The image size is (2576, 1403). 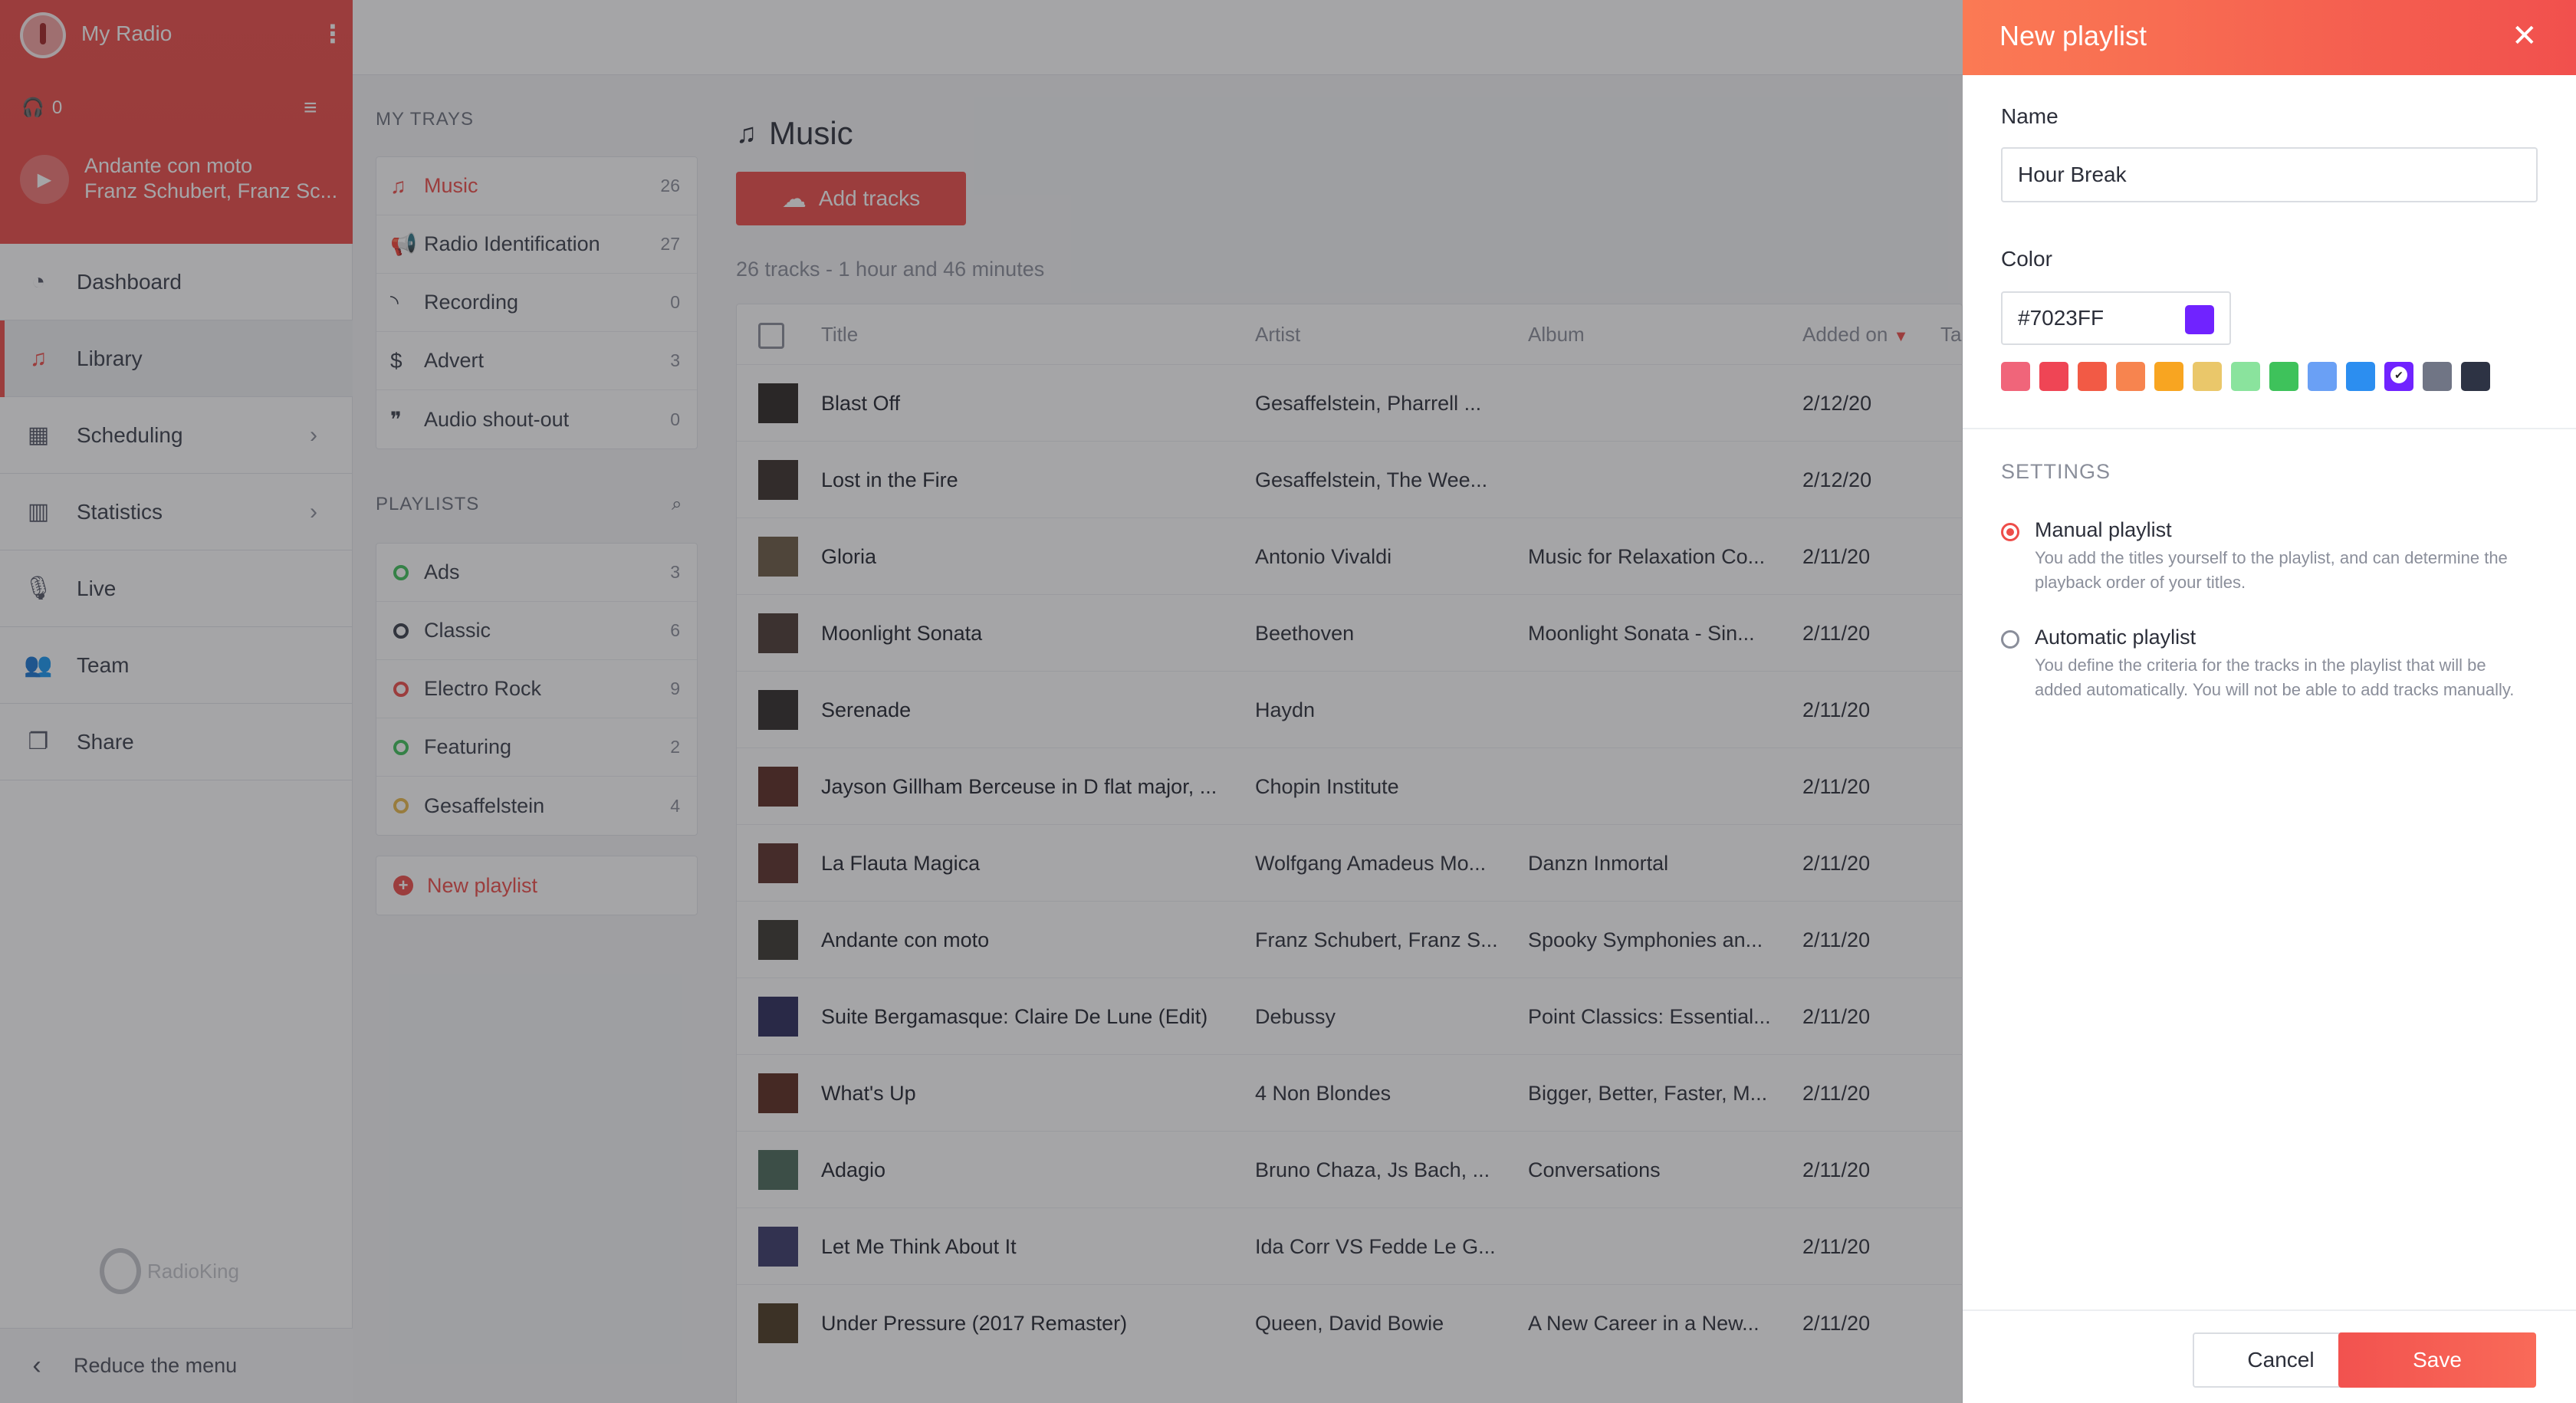 What do you see at coordinates (2061, 318) in the screenshot?
I see `color-hex-value: #7023FF` at bounding box center [2061, 318].